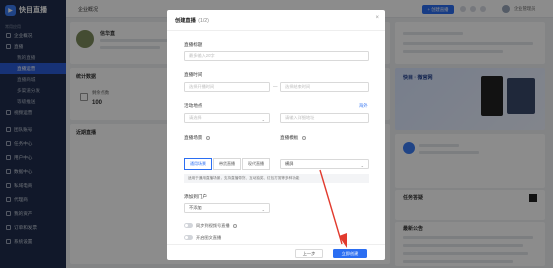 This screenshot has width=553, height=268. I want to click on template-value: 横屏, so click(289, 163).